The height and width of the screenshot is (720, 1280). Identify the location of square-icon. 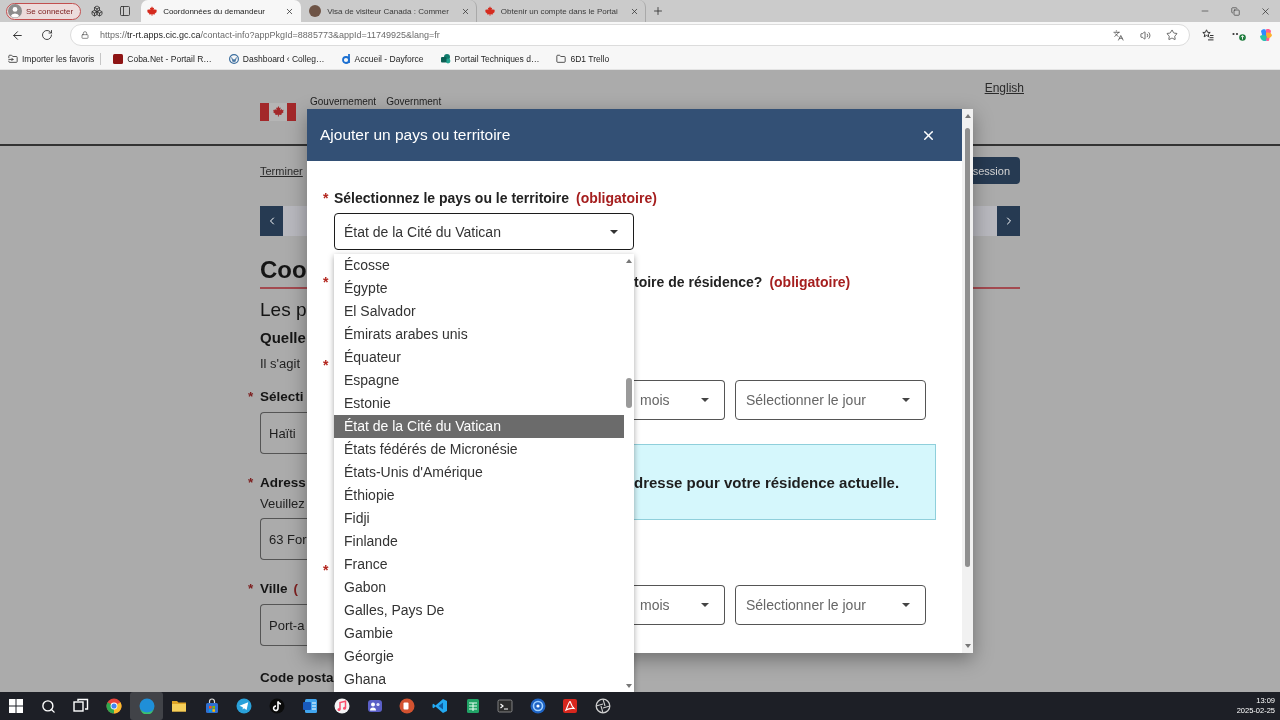
(118, 58).